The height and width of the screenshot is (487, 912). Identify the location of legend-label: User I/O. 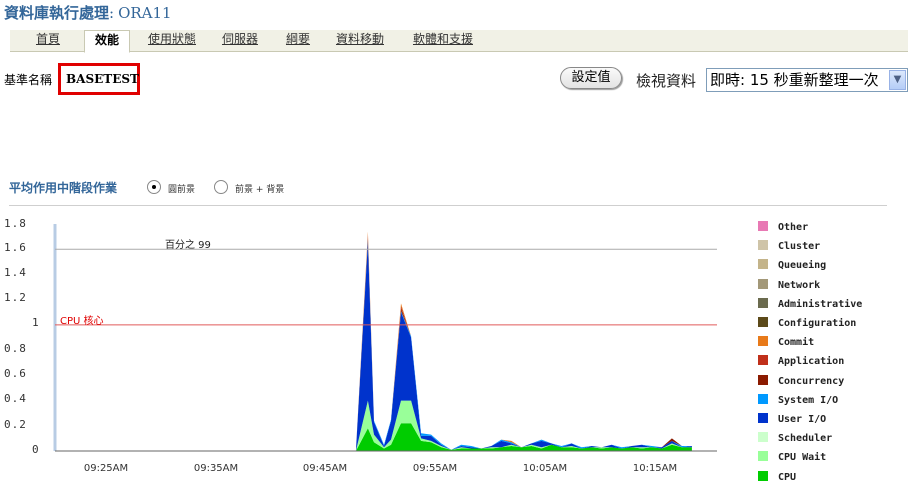
(802, 419).